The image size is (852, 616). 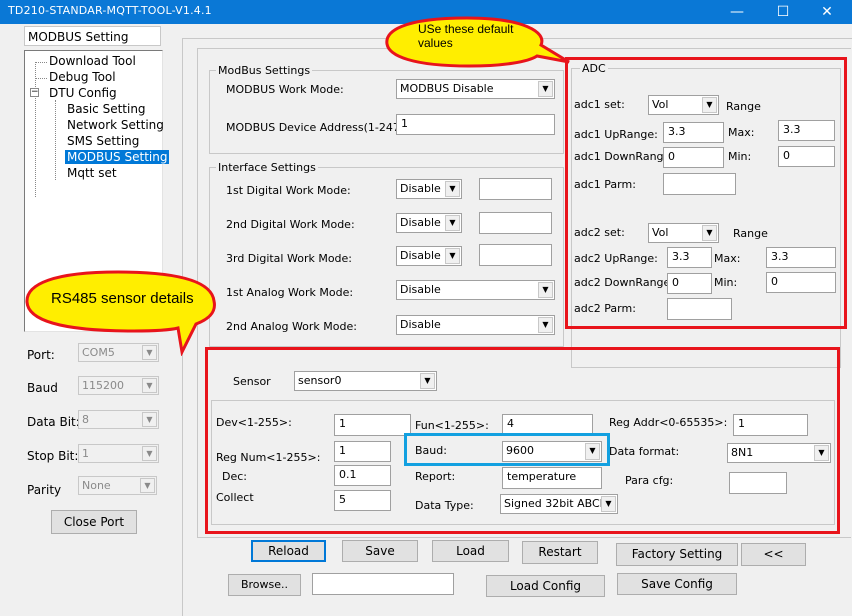 What do you see at coordinates (85, 453) in the screenshot?
I see `stopbit-value: 1` at bounding box center [85, 453].